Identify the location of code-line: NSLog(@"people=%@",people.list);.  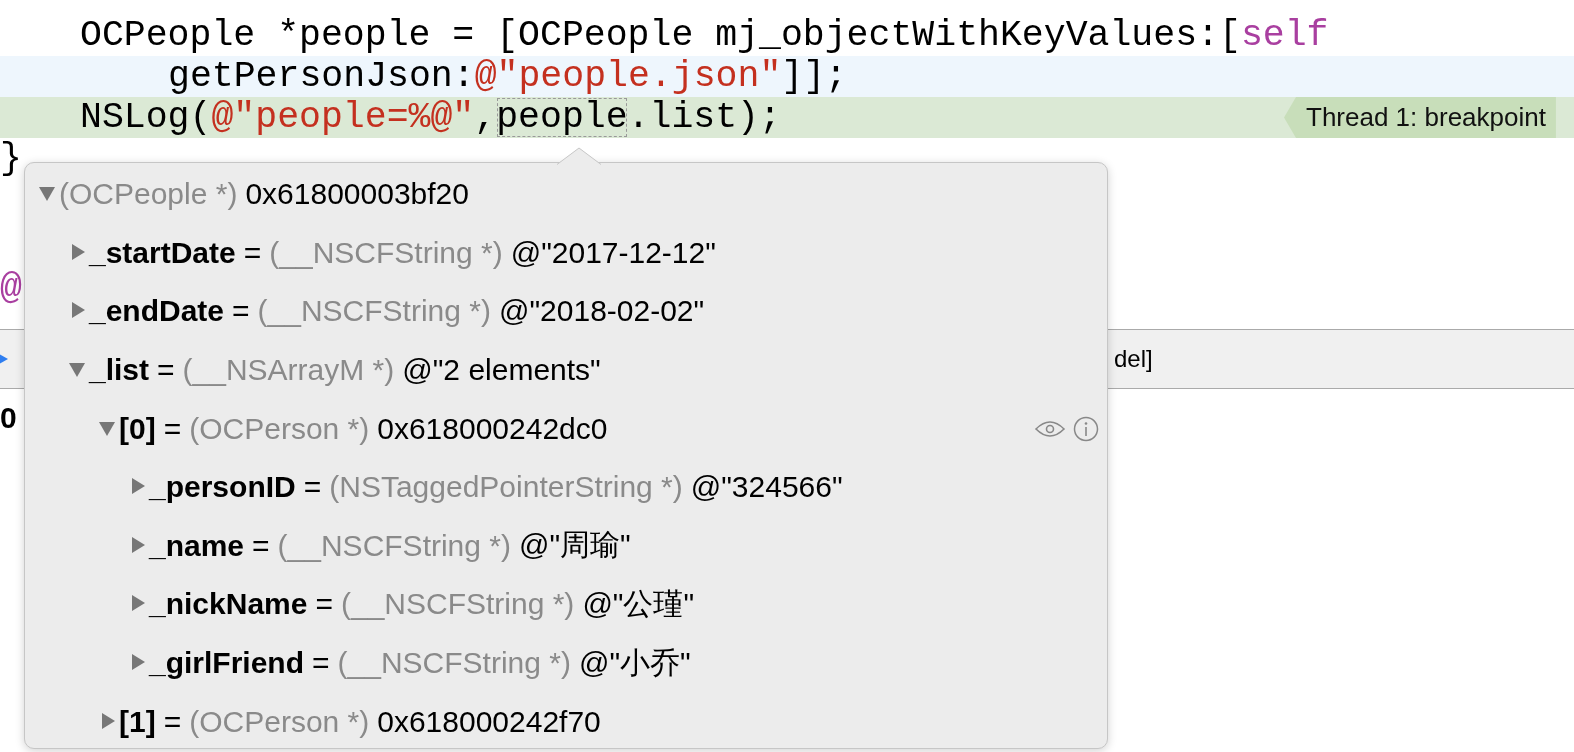
(430, 117).